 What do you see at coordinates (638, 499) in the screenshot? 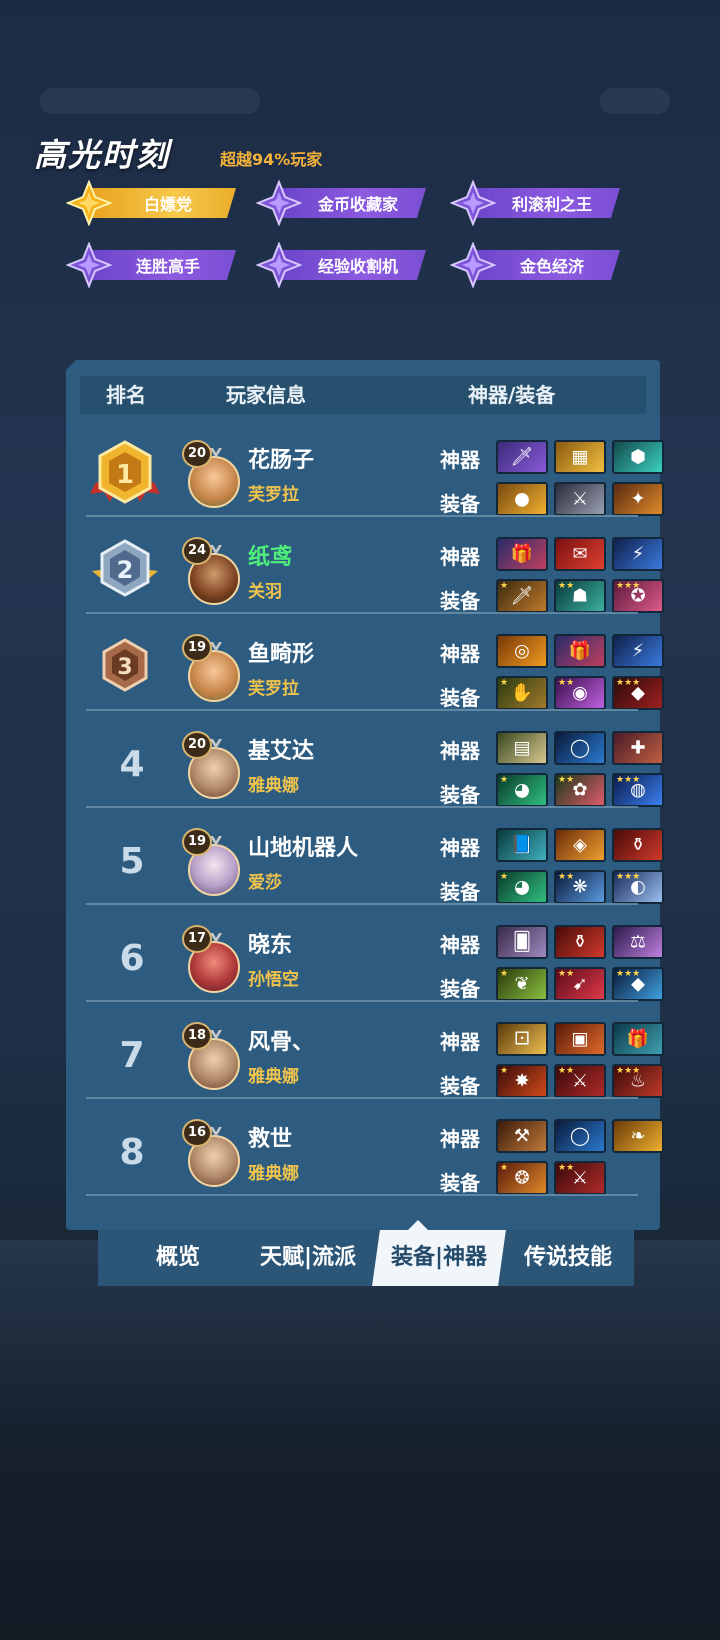
I see `equip-item: ✦` at bounding box center [638, 499].